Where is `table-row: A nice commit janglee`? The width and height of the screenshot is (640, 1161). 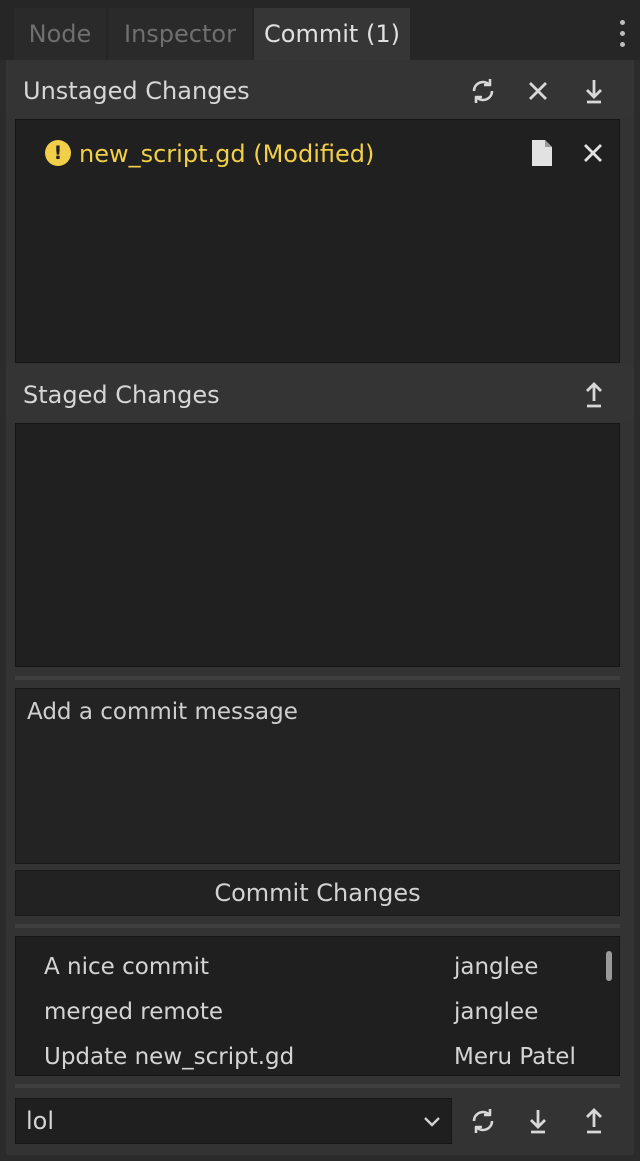 table-row: A nice commit janglee is located at coordinates (310, 967).